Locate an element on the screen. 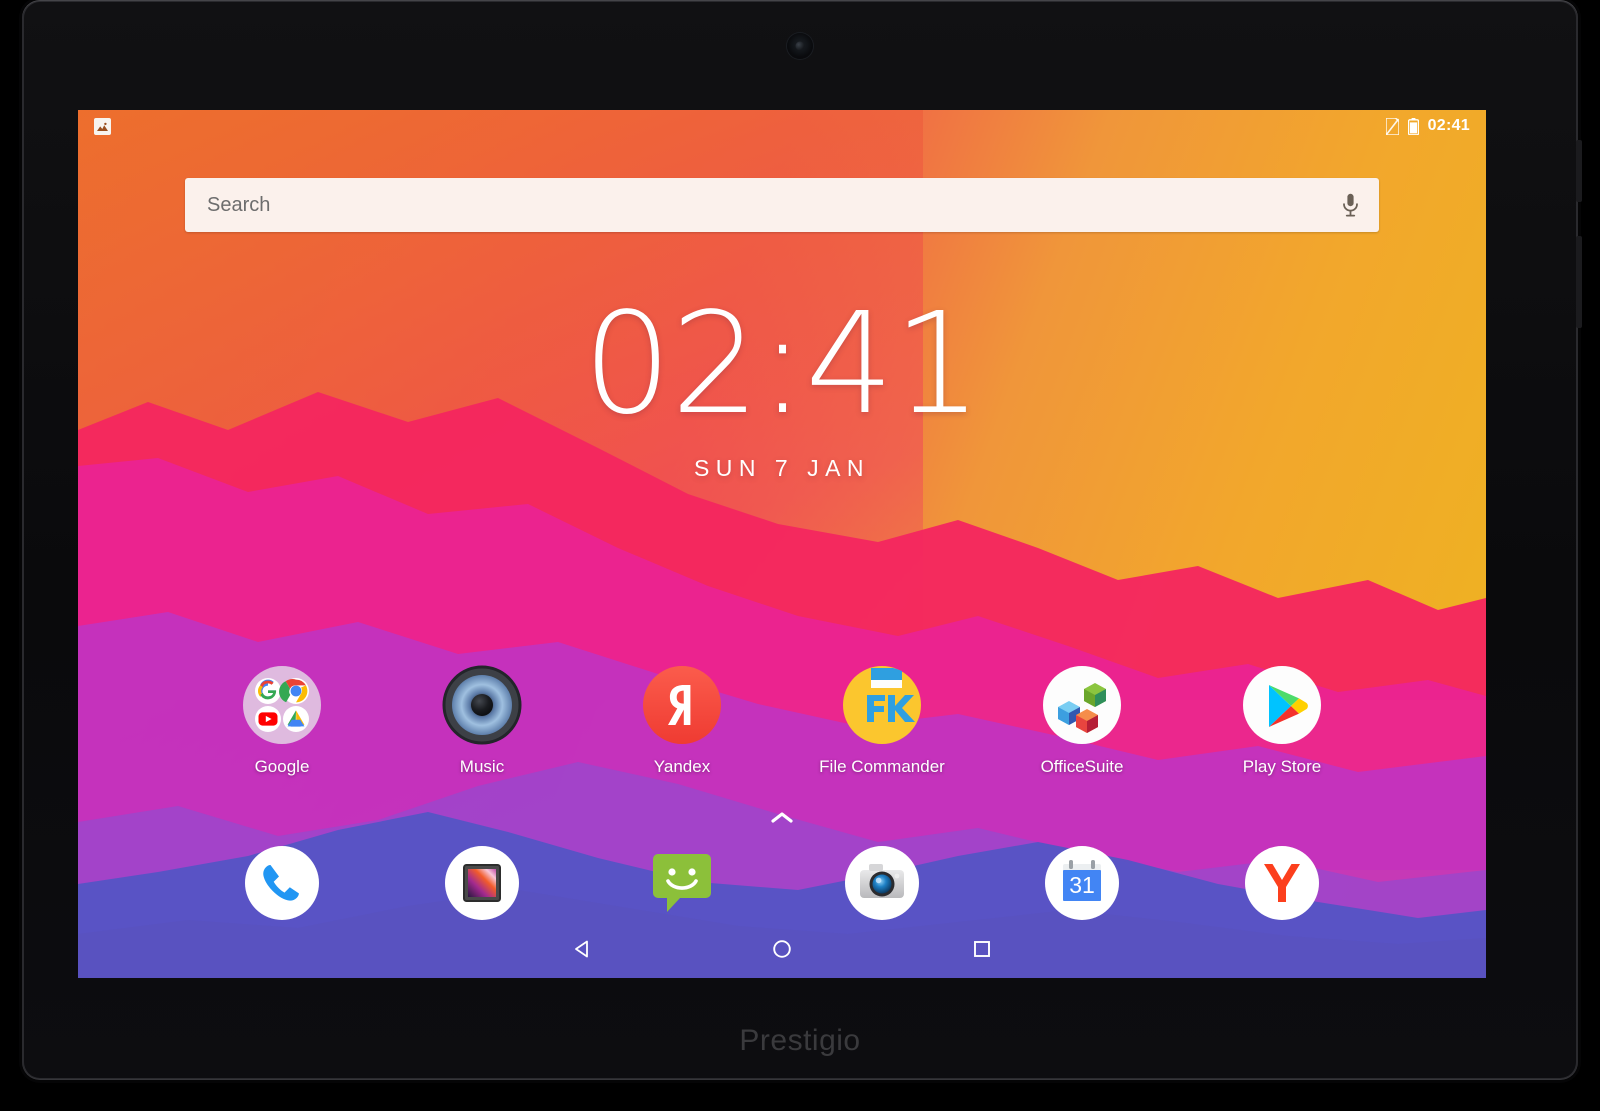  dock-phone is located at coordinates (282, 883).